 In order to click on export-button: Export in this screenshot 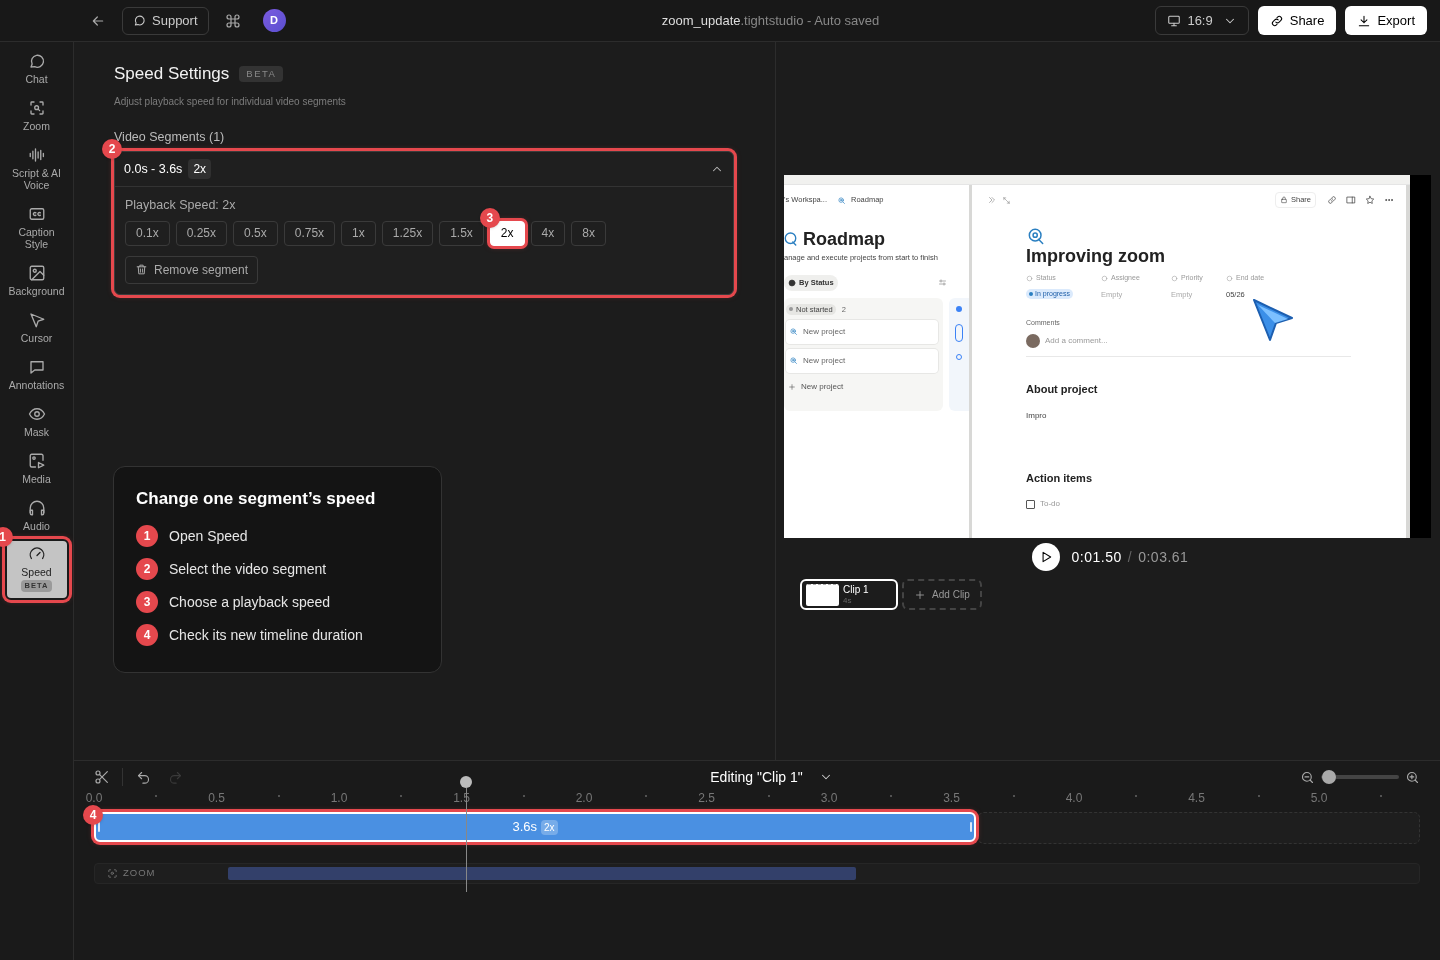, I will do `click(1386, 20)`.